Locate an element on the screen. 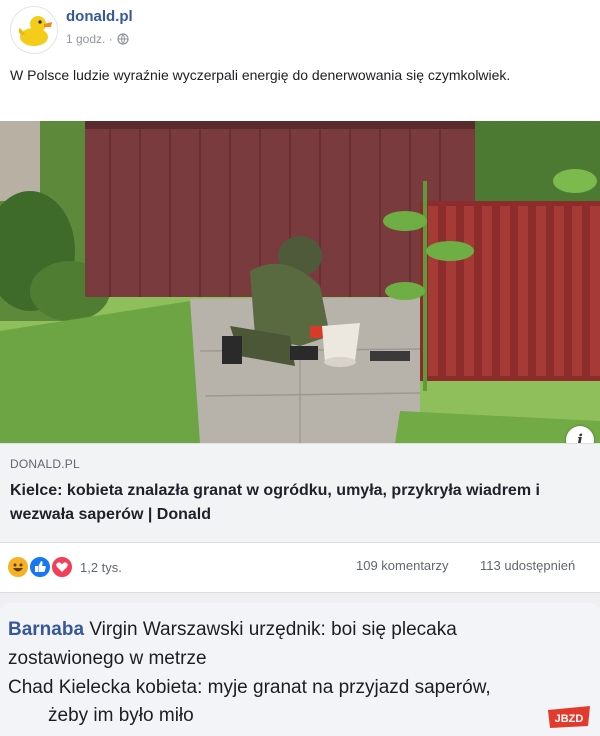  svg-text: JBZD is located at coordinates (569, 719).